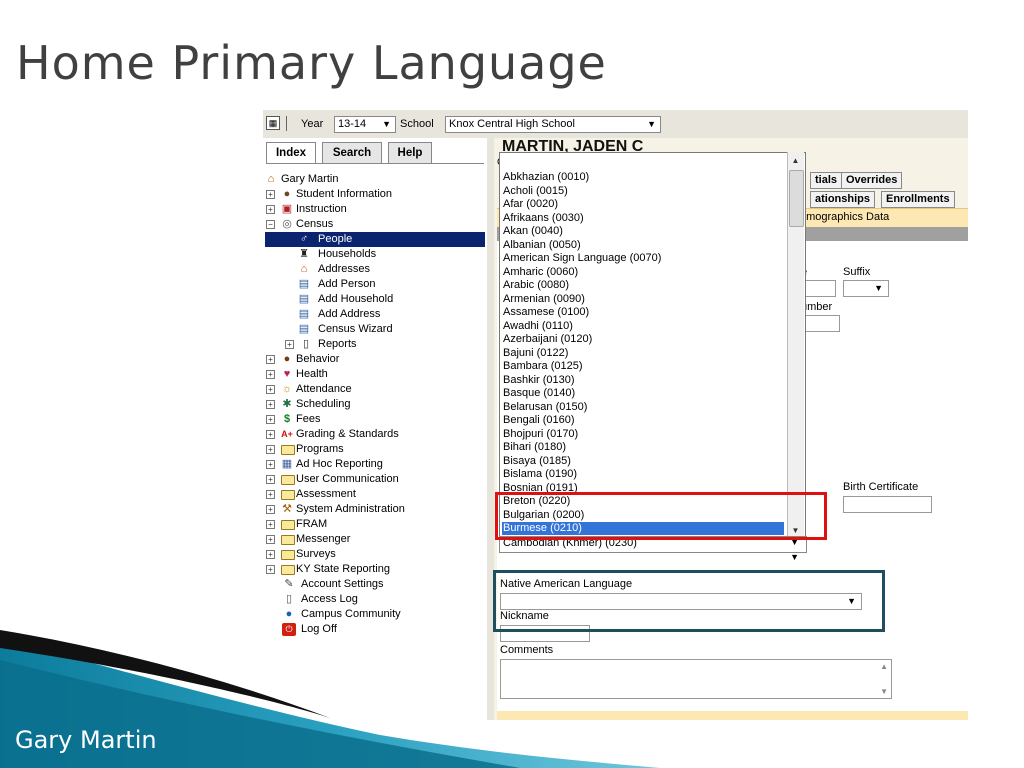 The height and width of the screenshot is (768, 1024). What do you see at coordinates (375, 419) in the screenshot?
I see `tree-item-fees: + $ Fees` at bounding box center [375, 419].